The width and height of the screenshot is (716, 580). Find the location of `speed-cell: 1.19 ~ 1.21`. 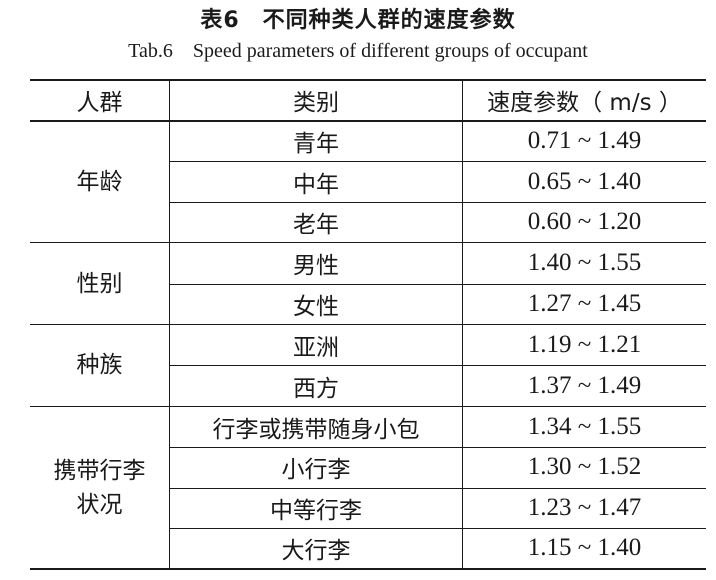

speed-cell: 1.19 ~ 1.21 is located at coordinates (584, 345).